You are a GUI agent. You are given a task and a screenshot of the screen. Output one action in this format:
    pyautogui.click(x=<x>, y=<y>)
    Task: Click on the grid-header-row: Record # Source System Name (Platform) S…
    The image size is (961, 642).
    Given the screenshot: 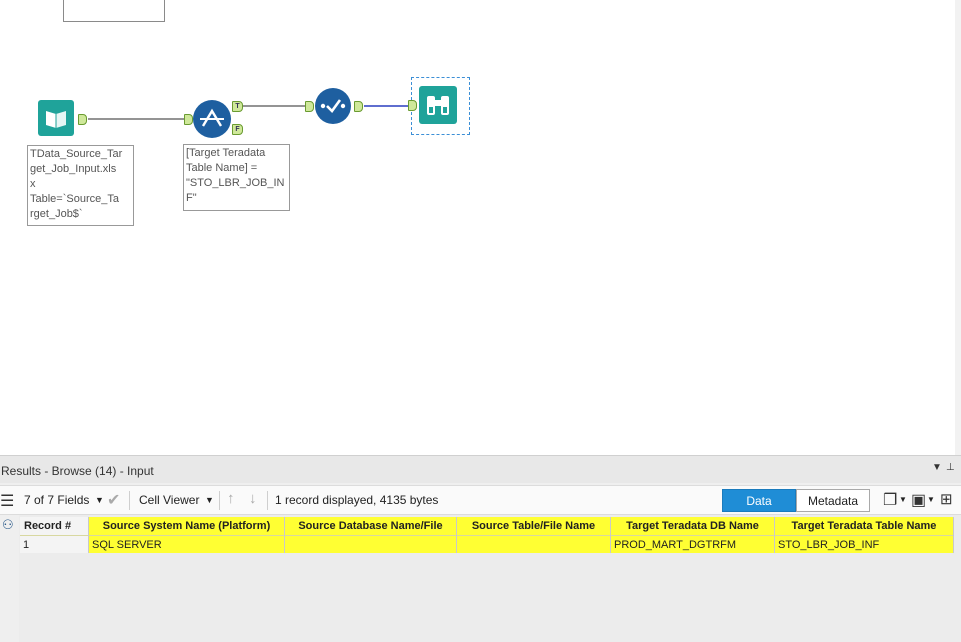 What is the action you would take?
    pyautogui.click(x=487, y=526)
    